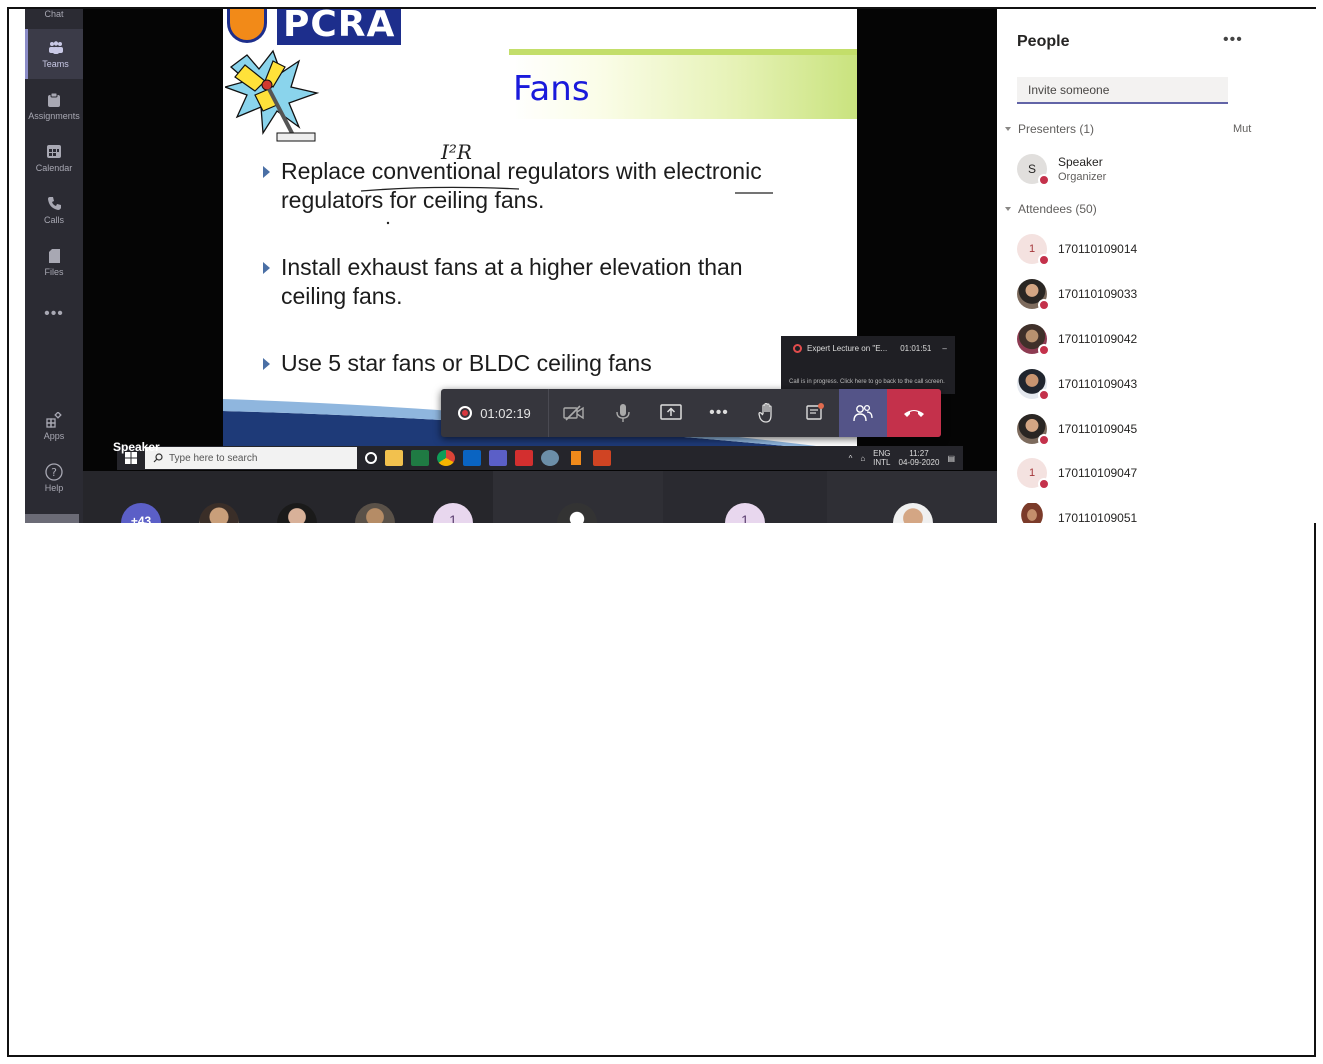 The image size is (1323, 1064). Describe the element at coordinates (1098, 293) in the screenshot. I see `attendee-name: 170110109033` at that location.